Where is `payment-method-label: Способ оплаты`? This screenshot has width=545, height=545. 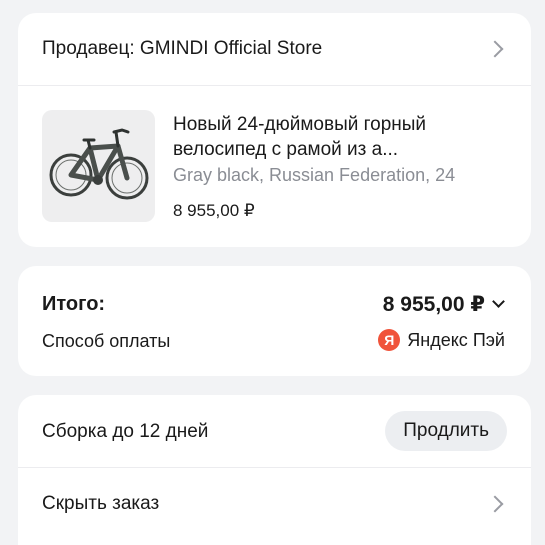 payment-method-label: Способ оплаты is located at coordinates (106, 341).